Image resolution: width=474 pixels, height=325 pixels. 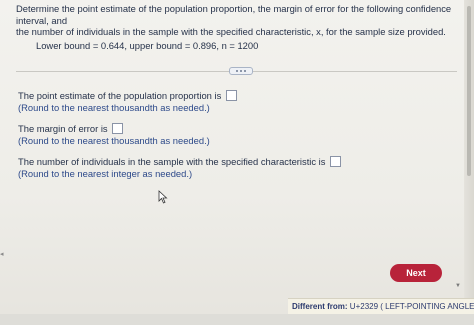 What do you see at coordinates (2, 254) in the screenshot?
I see `left-arrow-icon: ◂` at bounding box center [2, 254].